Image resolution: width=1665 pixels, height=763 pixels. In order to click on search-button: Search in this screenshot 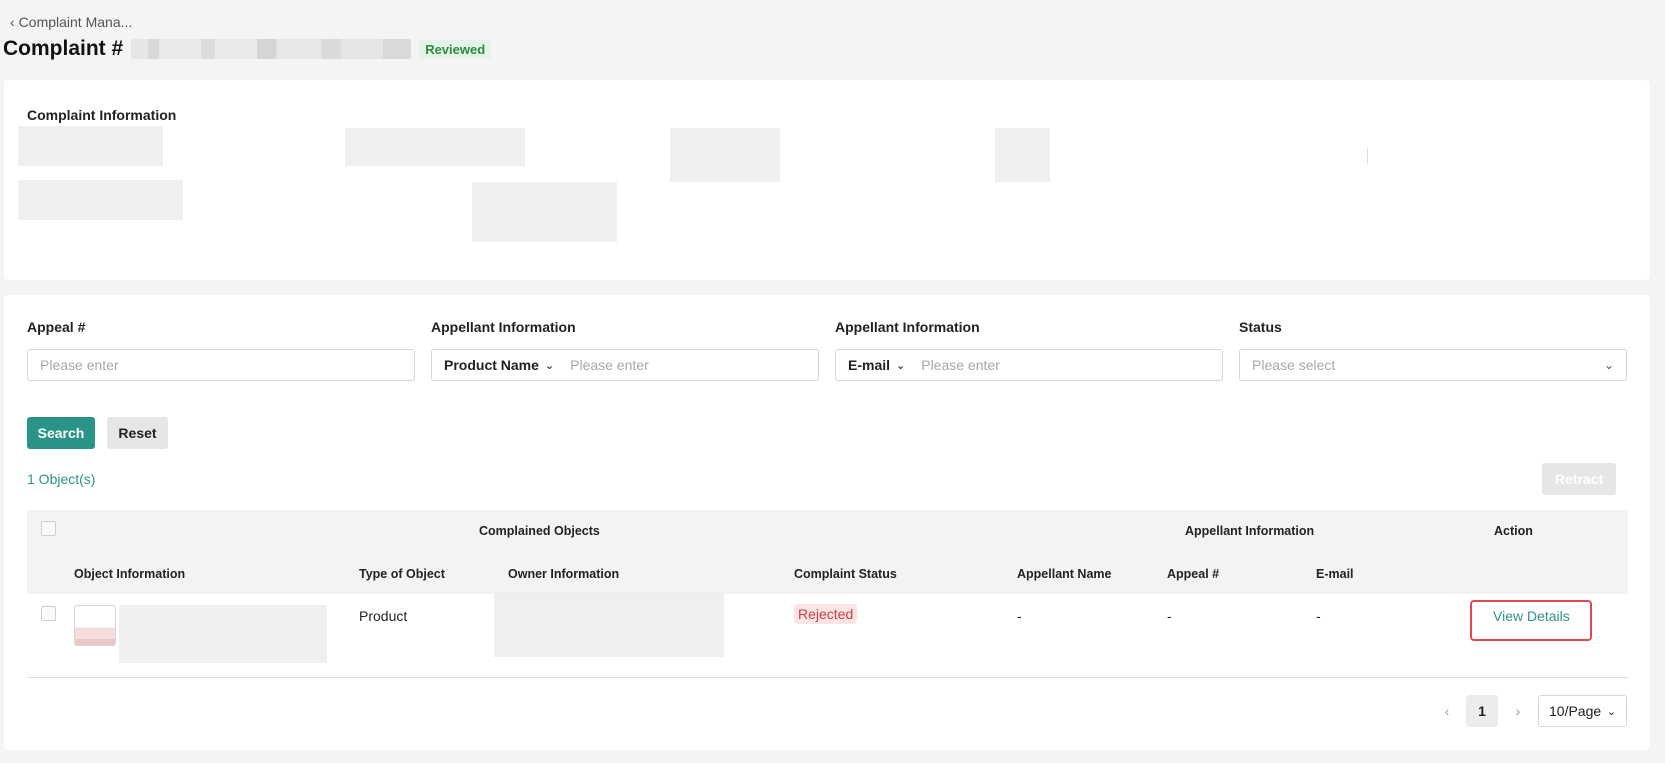, I will do `click(61, 433)`.